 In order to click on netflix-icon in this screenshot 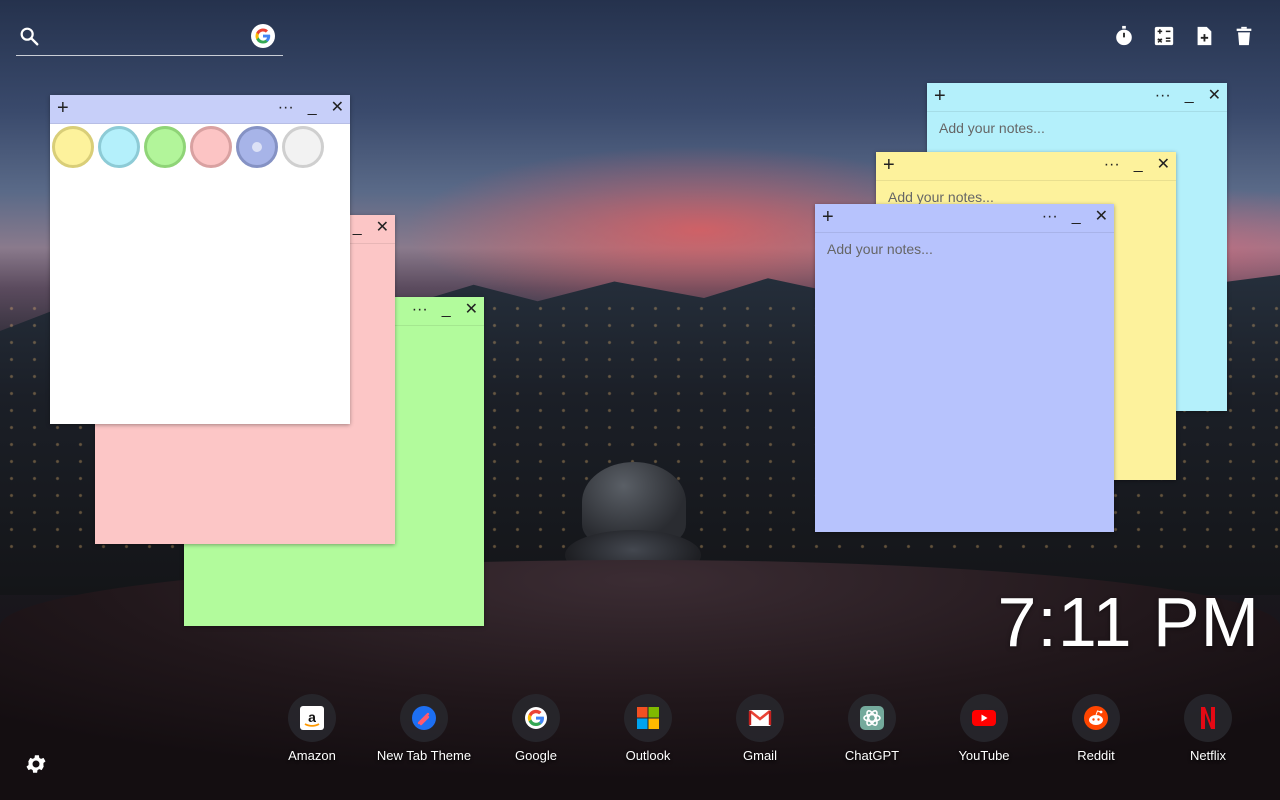, I will do `click(1208, 718)`.